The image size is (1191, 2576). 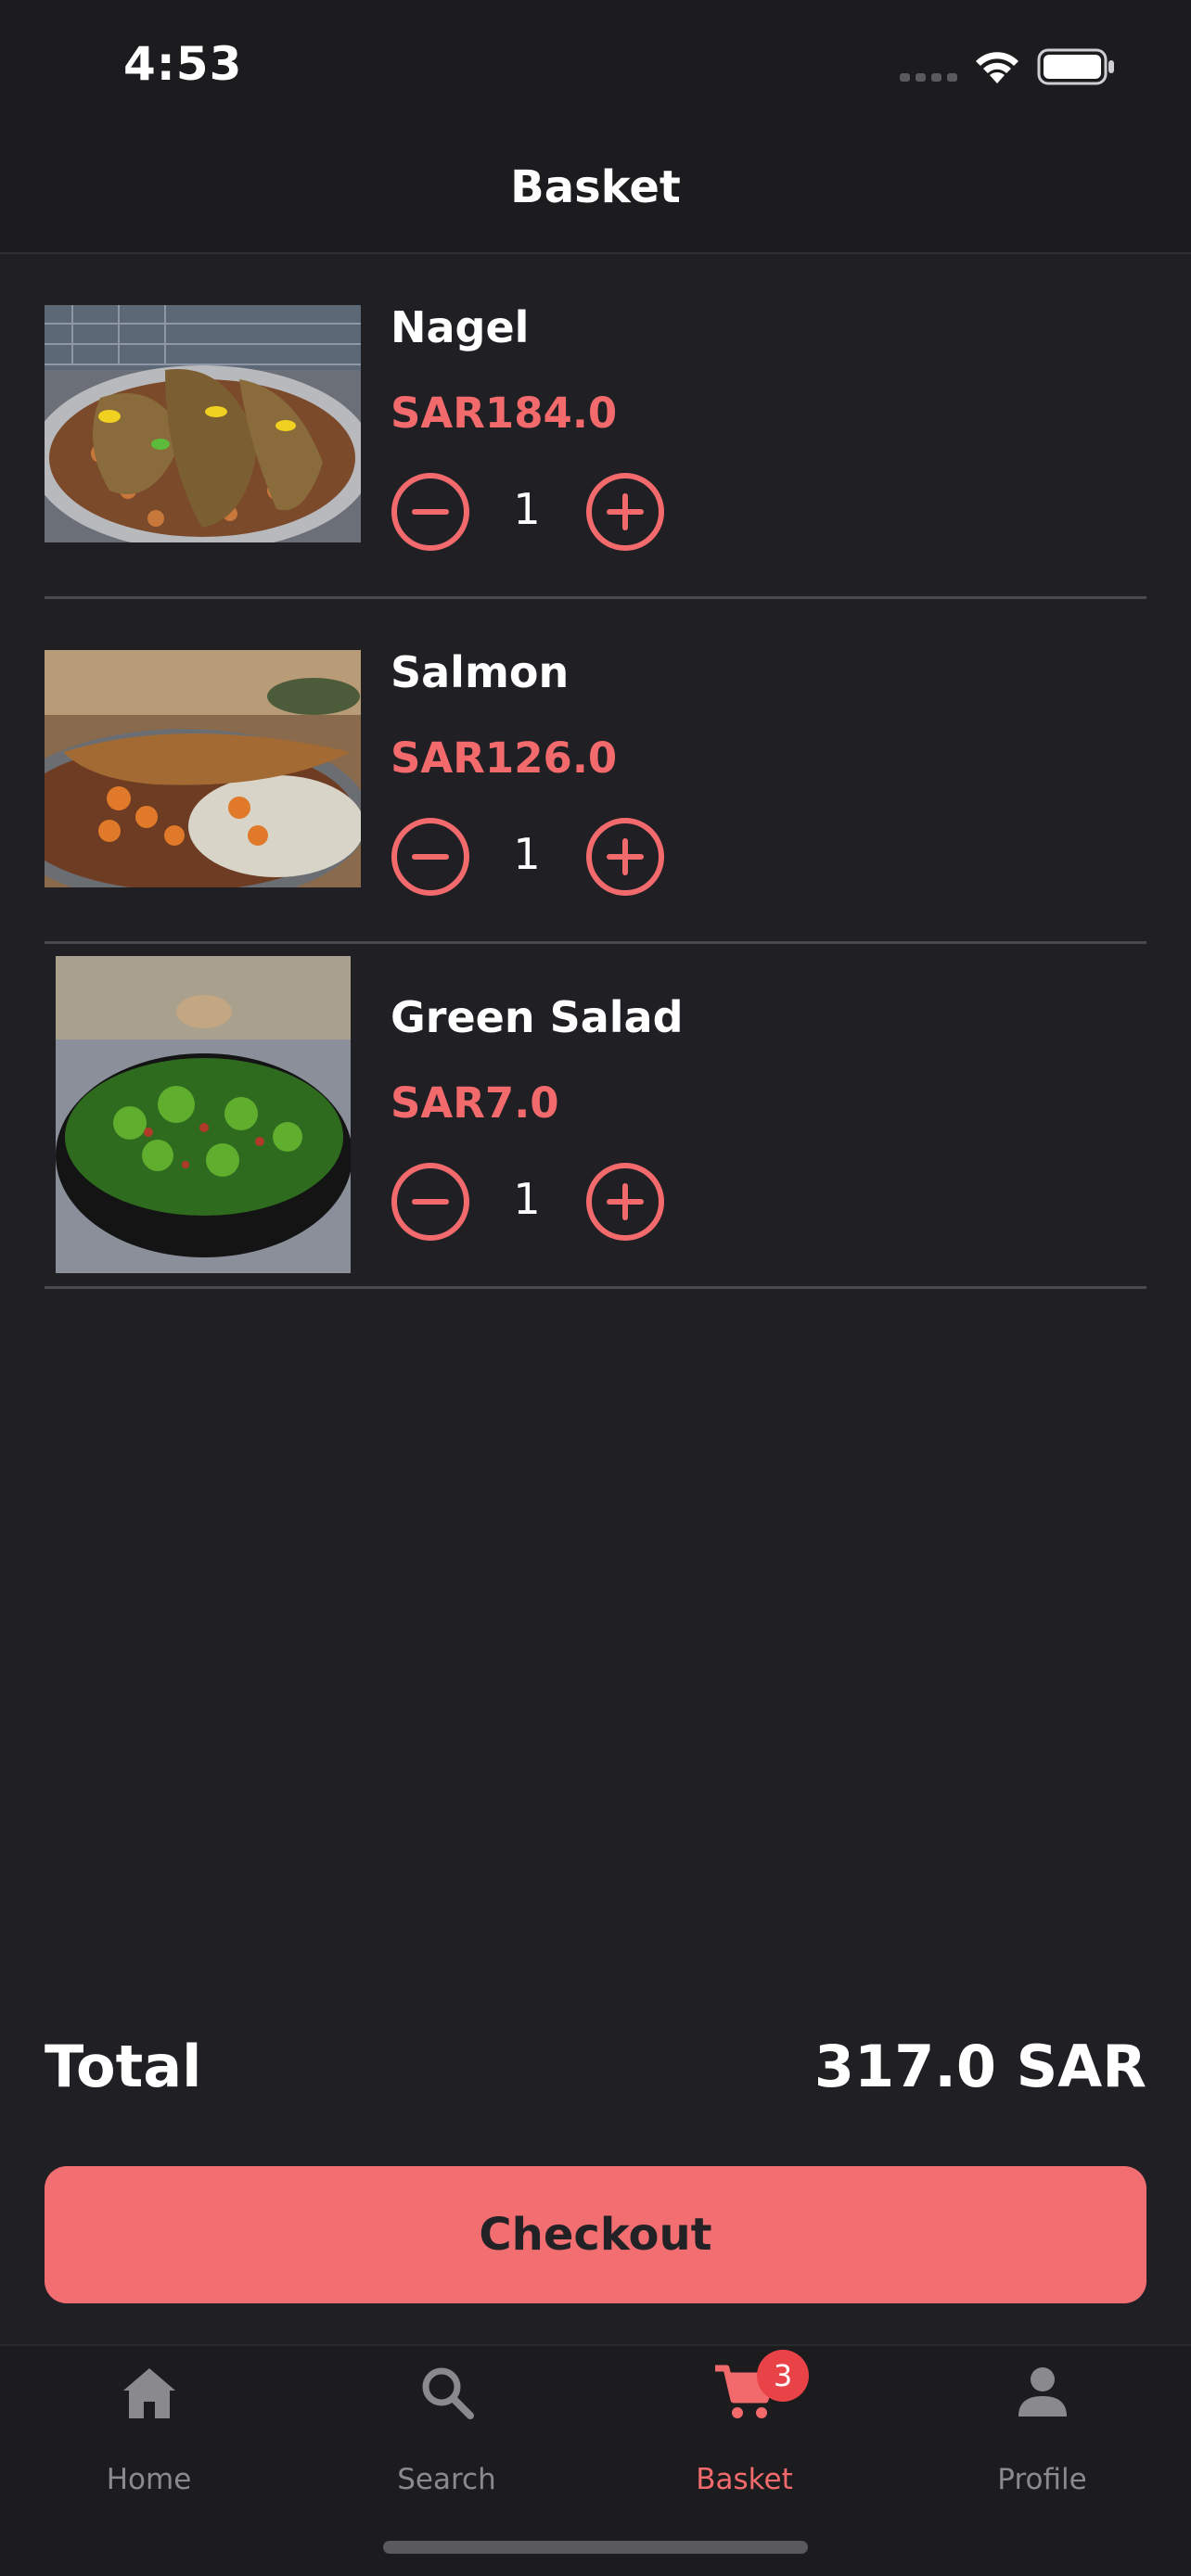 What do you see at coordinates (149, 2430) in the screenshot?
I see `tab-home: Home` at bounding box center [149, 2430].